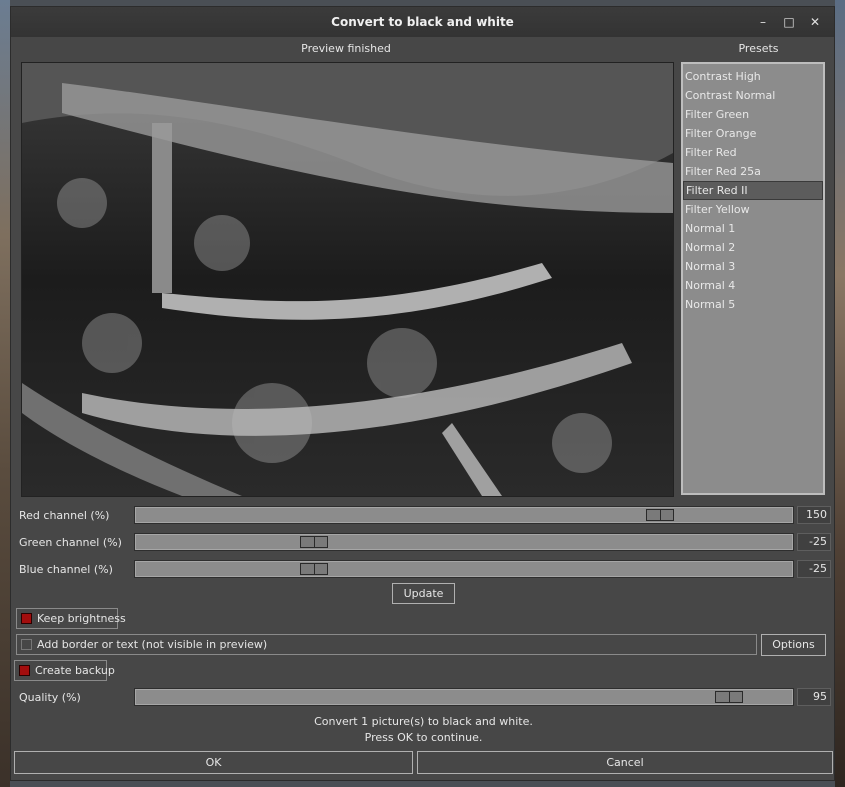 This screenshot has width=845, height=787. I want to click on blue-channel-row: Blue channel (%) -25, so click(423, 570).